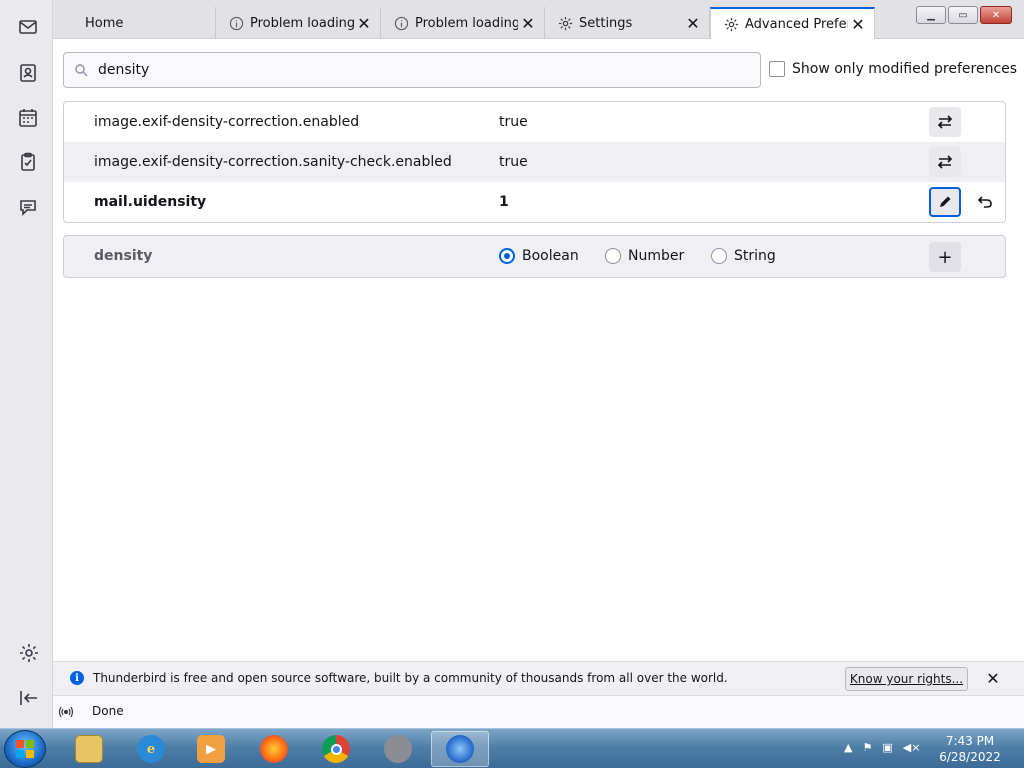 The image size is (1024, 768). I want to click on tab-title: Advanced Preferen, so click(796, 24).